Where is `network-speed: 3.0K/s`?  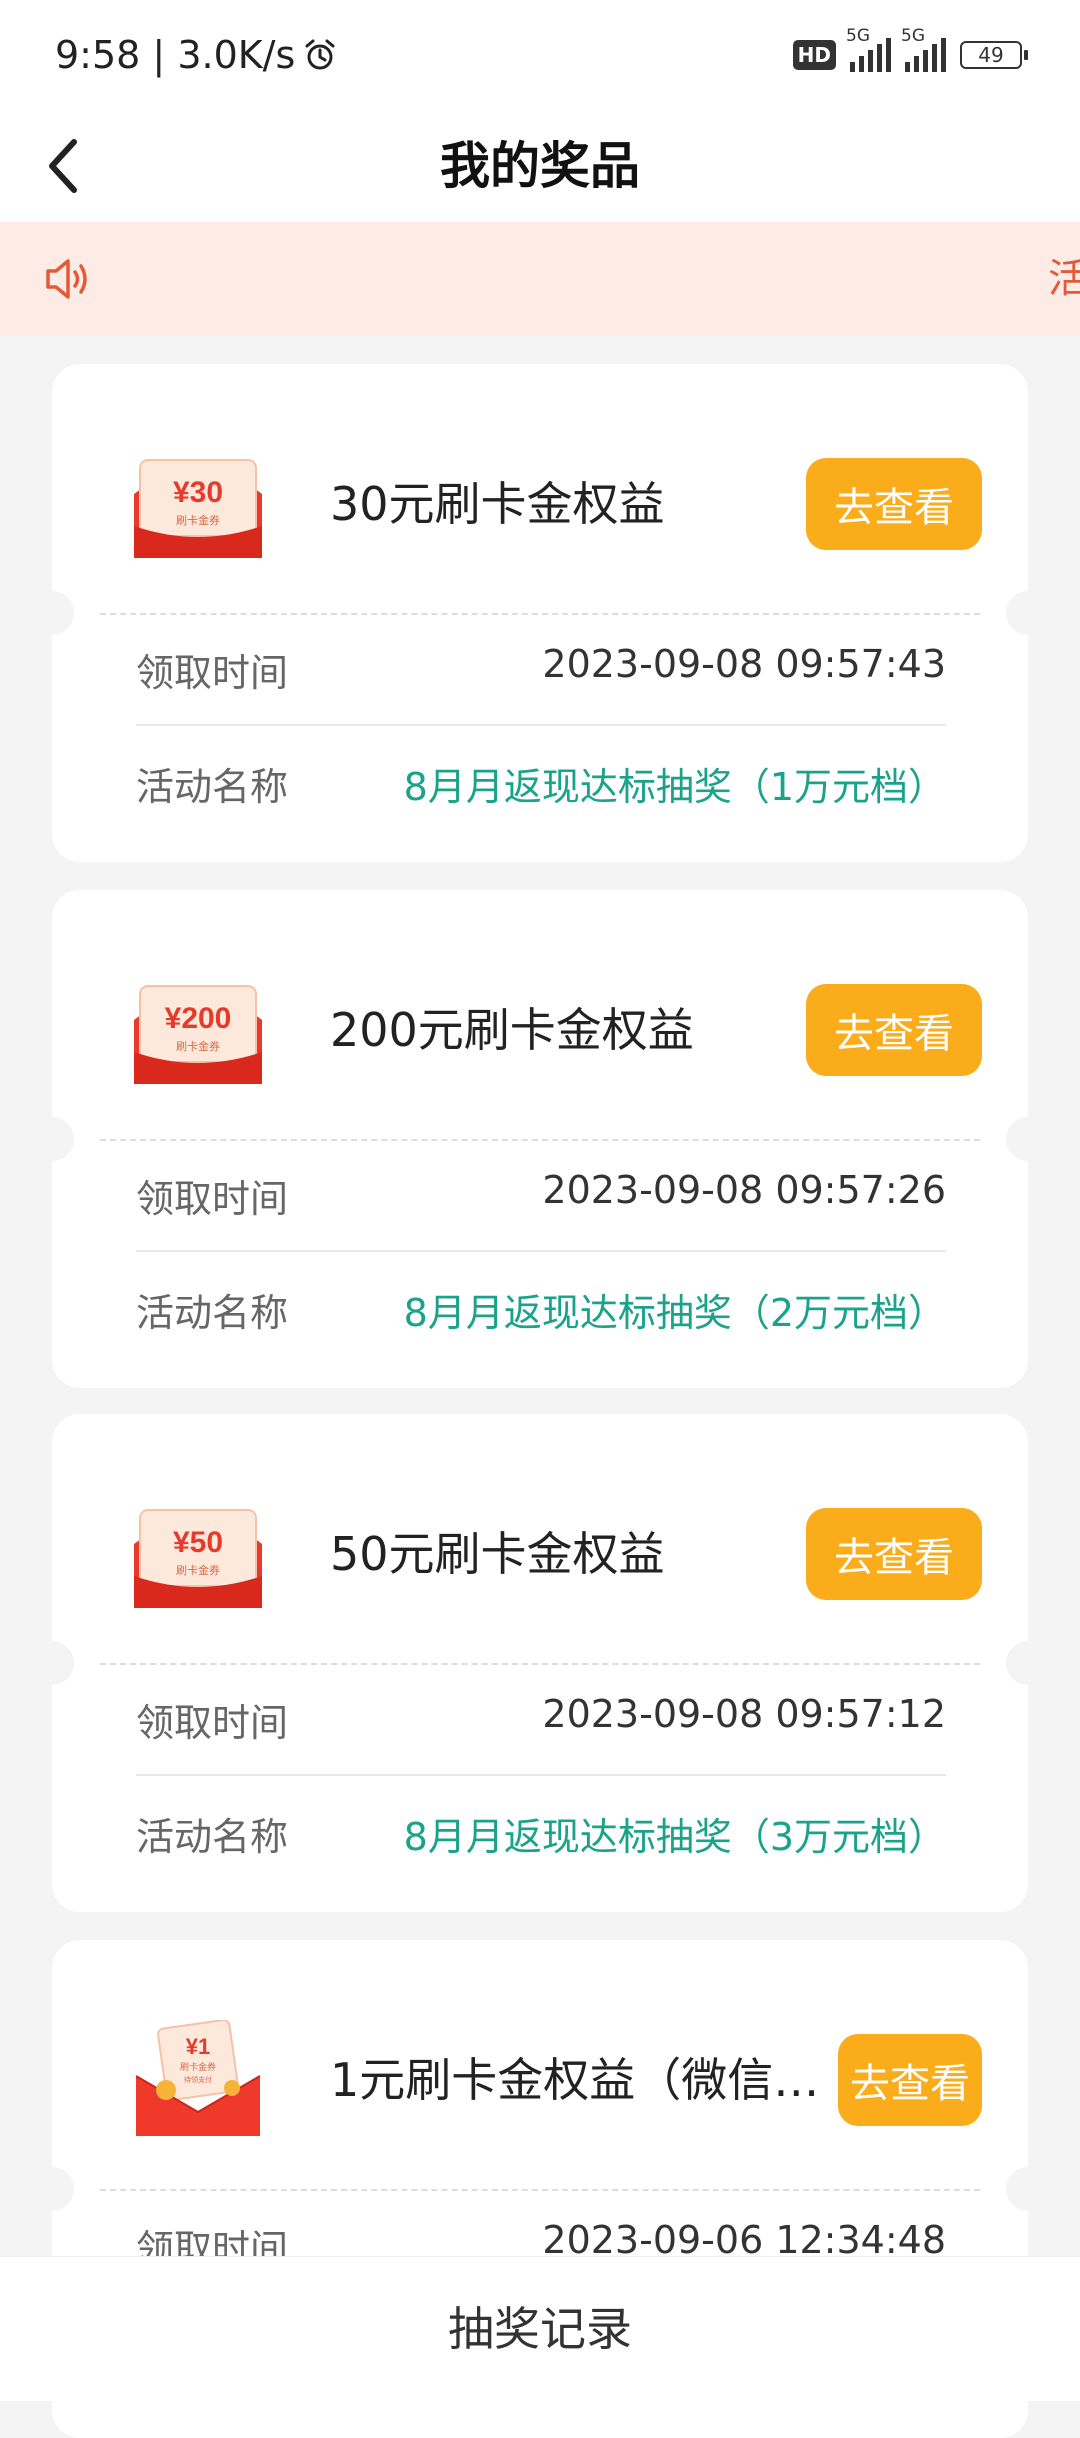
network-speed: 3.0K/s is located at coordinates (236, 55).